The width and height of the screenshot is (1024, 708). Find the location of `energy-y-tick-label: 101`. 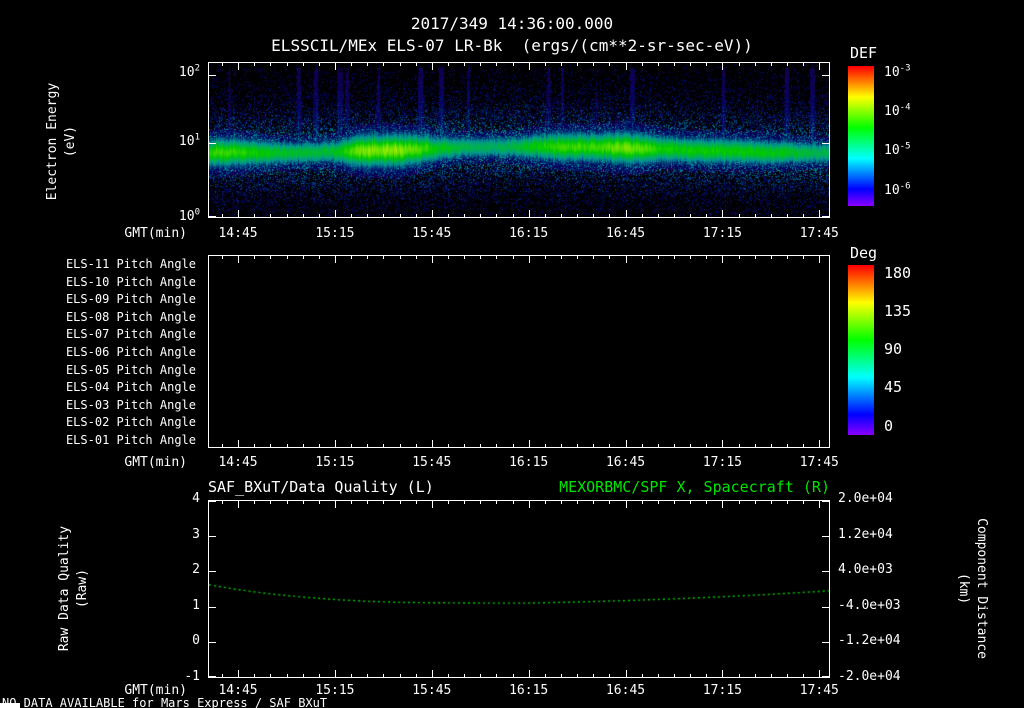

energy-y-tick-label: 101 is located at coordinates (189, 141).